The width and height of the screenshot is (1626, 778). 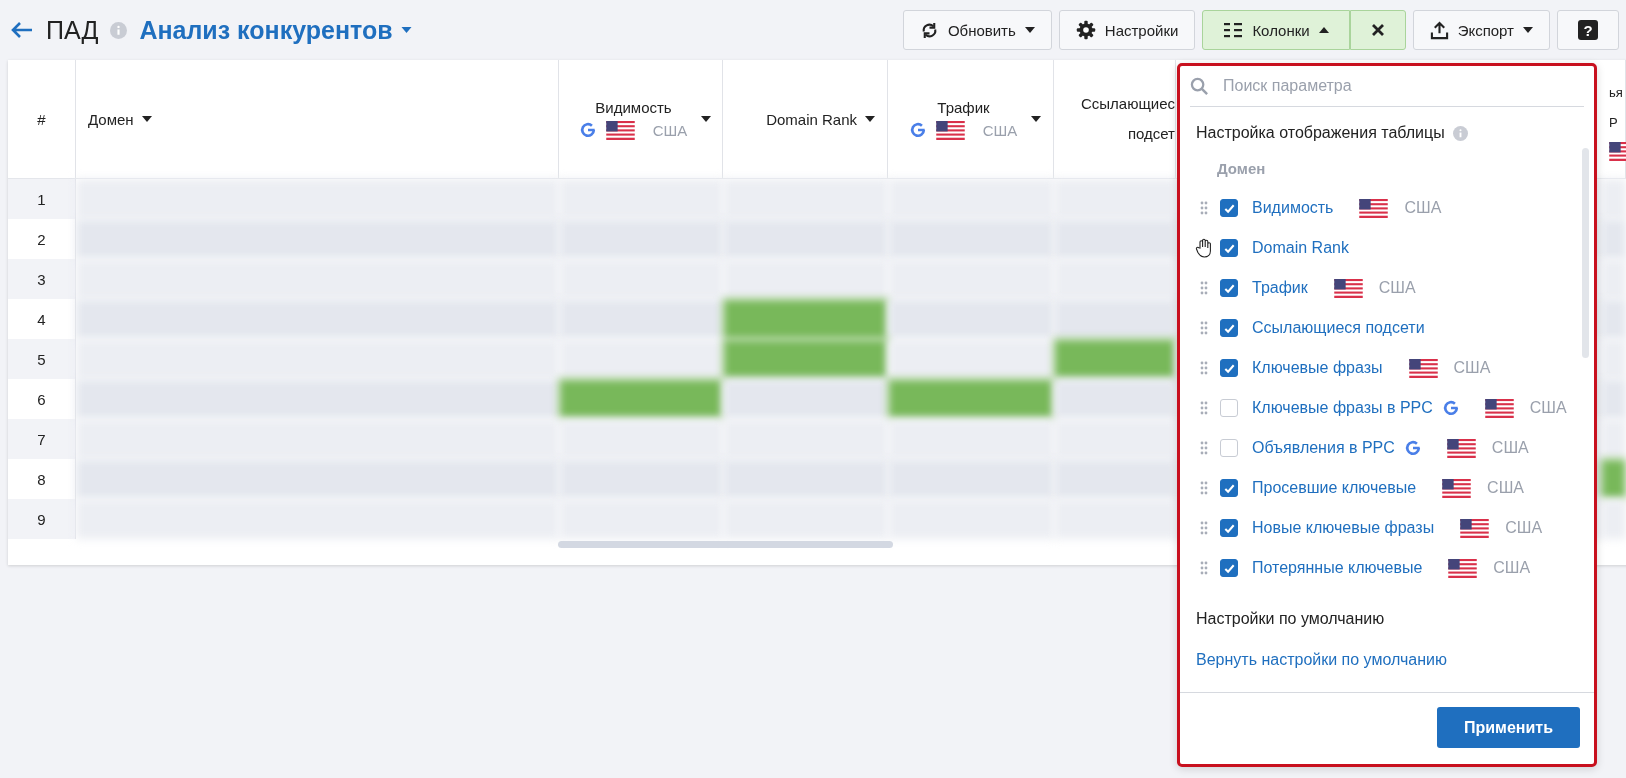 What do you see at coordinates (41, 199) in the screenshot?
I see `row-number: 1` at bounding box center [41, 199].